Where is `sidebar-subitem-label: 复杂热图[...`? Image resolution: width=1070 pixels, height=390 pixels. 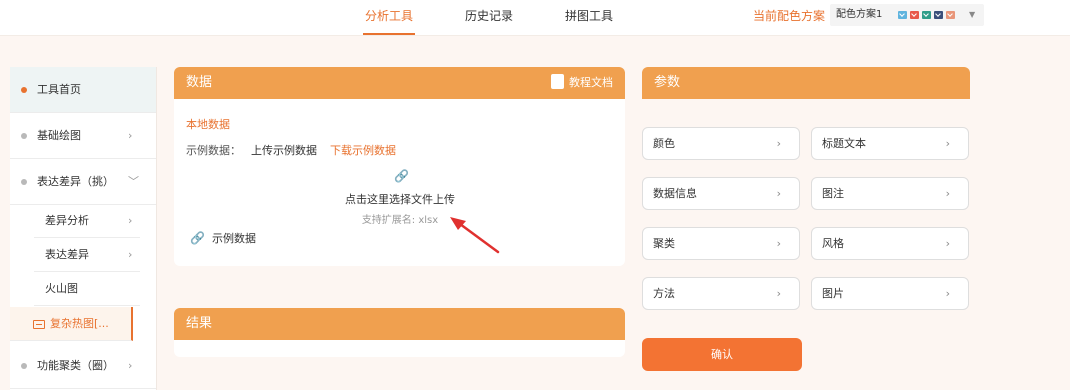 sidebar-subitem-label: 复杂热图[... is located at coordinates (79, 323).